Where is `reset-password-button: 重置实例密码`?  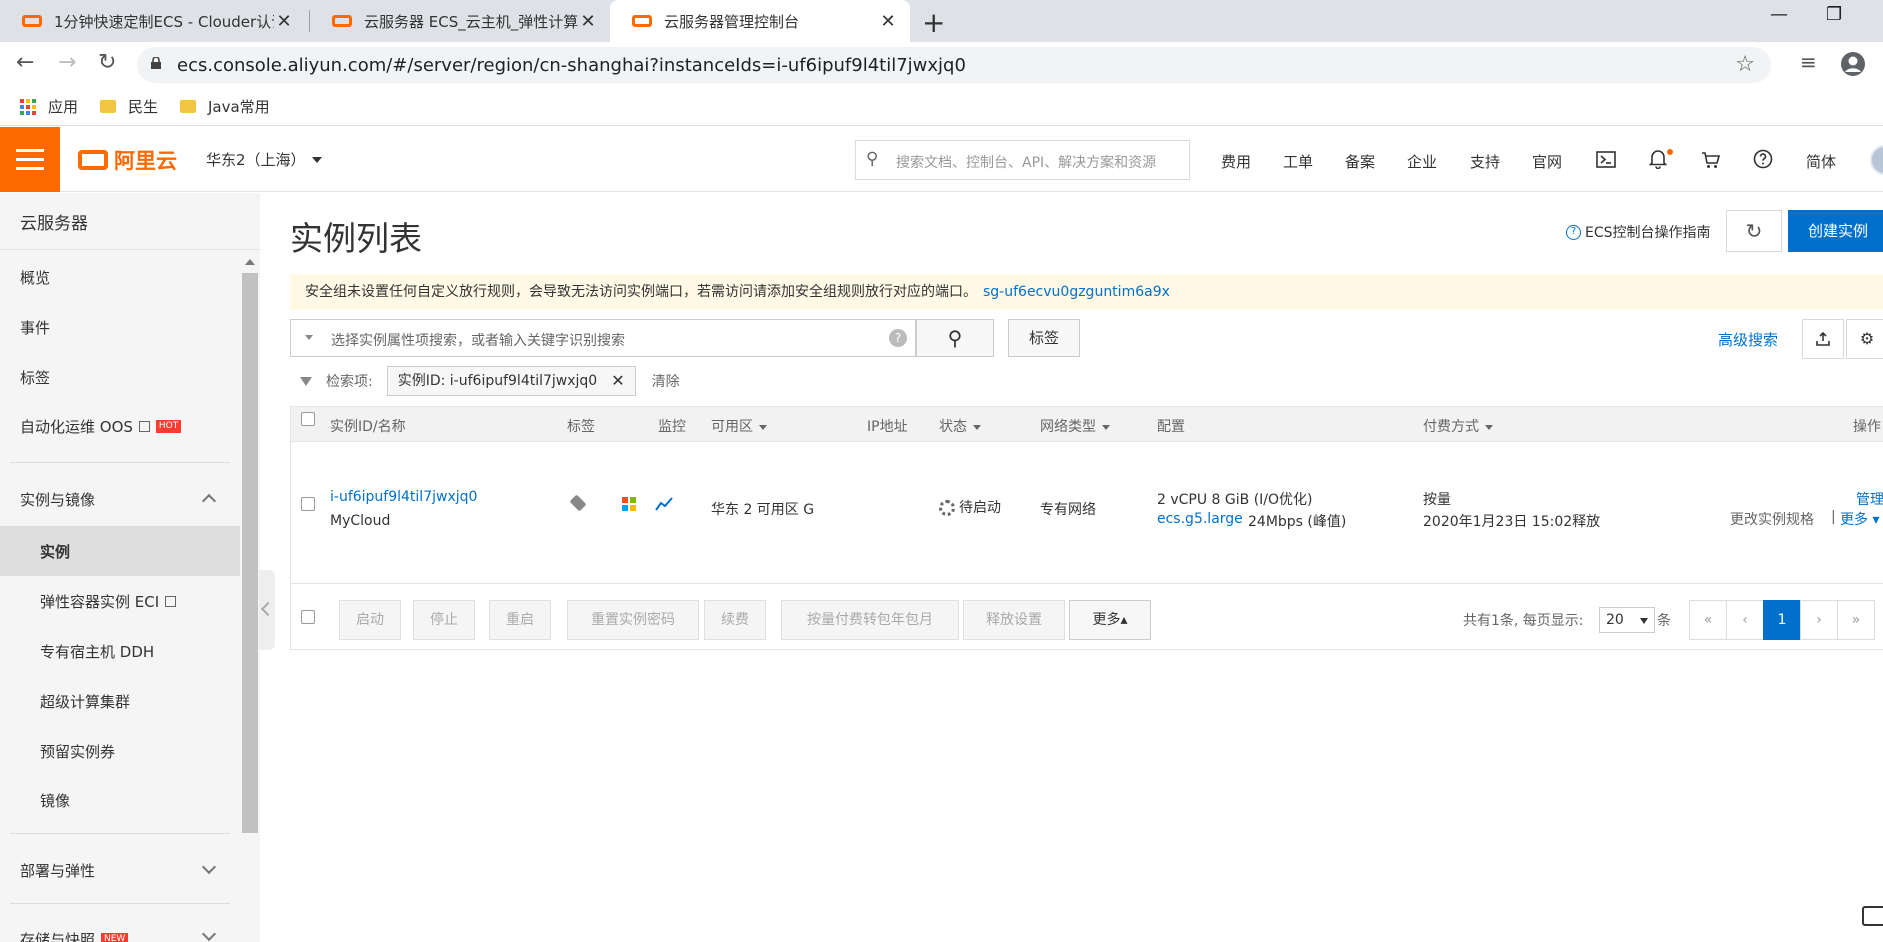 reset-password-button: 重置实例密码 is located at coordinates (633, 620).